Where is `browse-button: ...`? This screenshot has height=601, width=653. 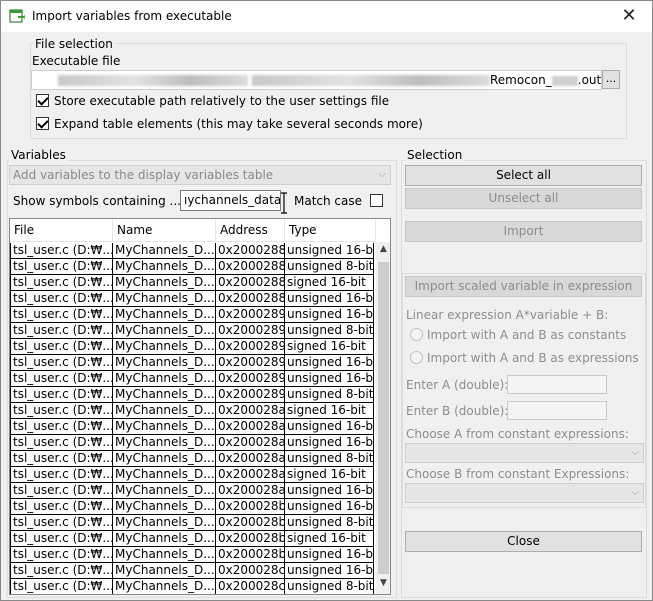
browse-button: ... is located at coordinates (611, 79).